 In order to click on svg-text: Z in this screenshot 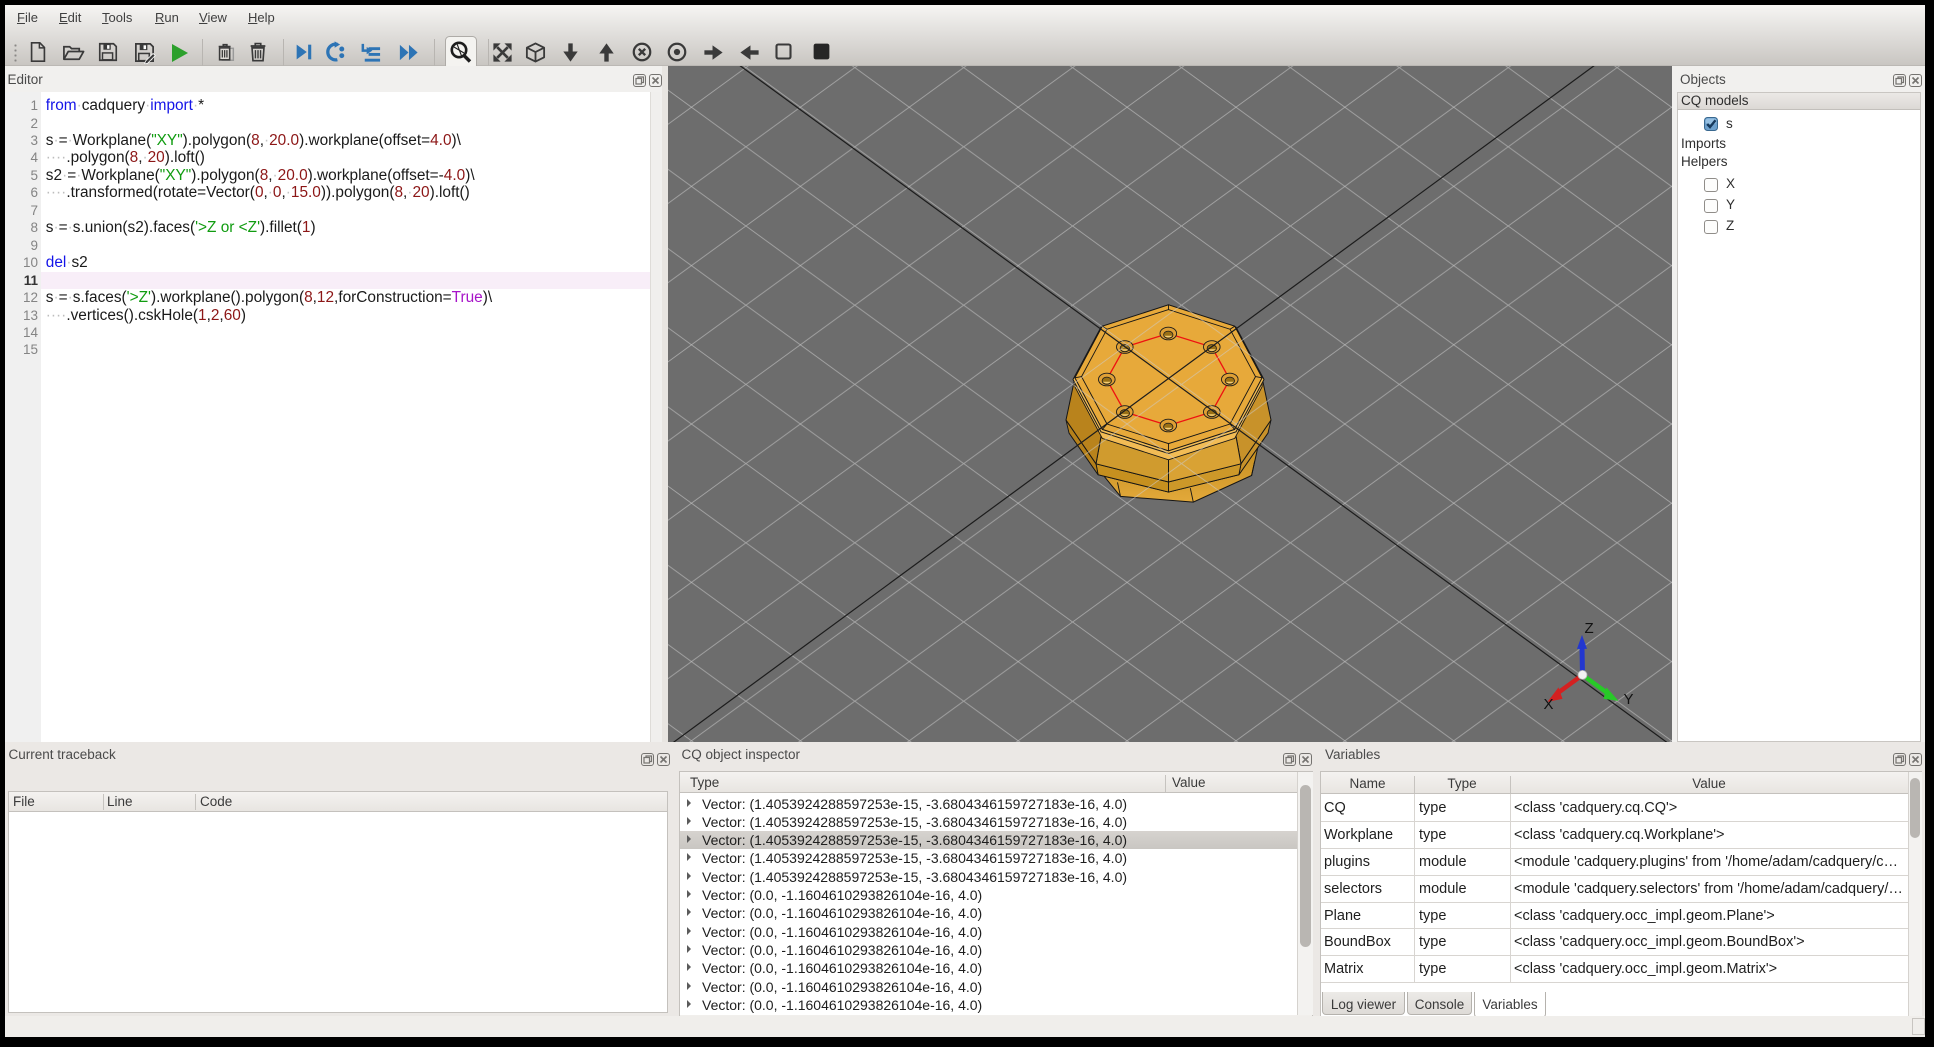, I will do `click(1589, 628)`.